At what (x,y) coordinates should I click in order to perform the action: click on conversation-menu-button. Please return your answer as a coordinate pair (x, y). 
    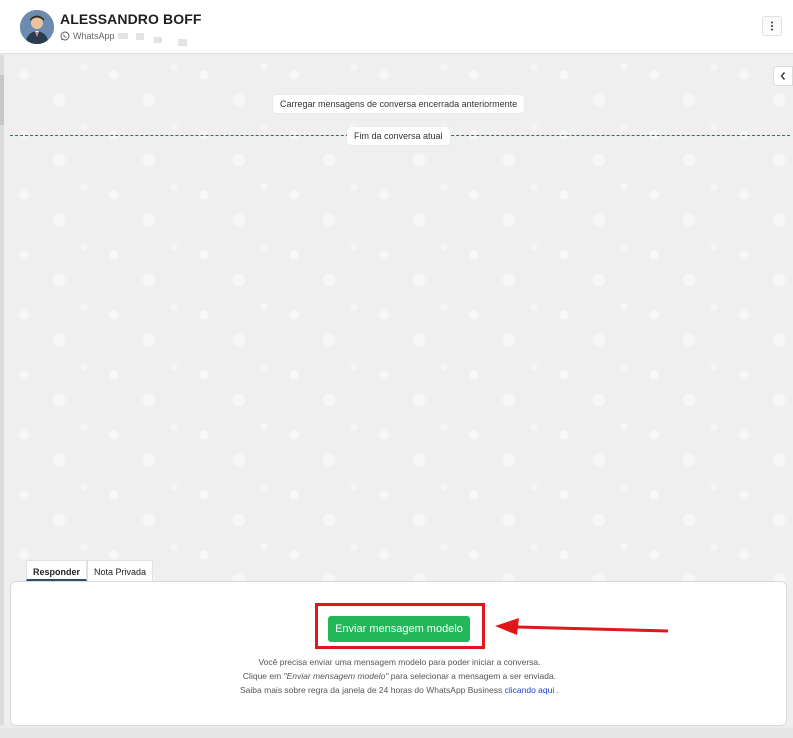
    Looking at the image, I should click on (772, 26).